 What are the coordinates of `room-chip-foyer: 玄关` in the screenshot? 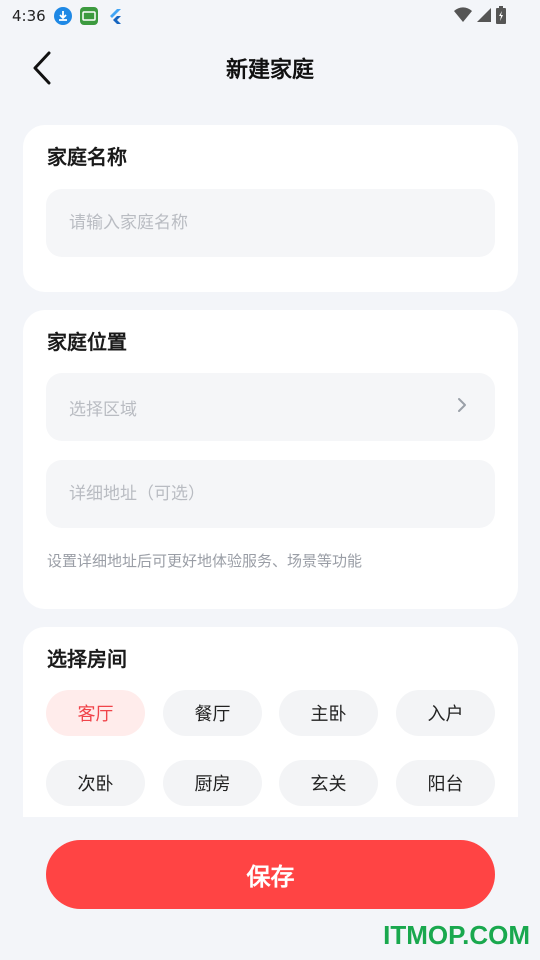 It's located at (328, 783).